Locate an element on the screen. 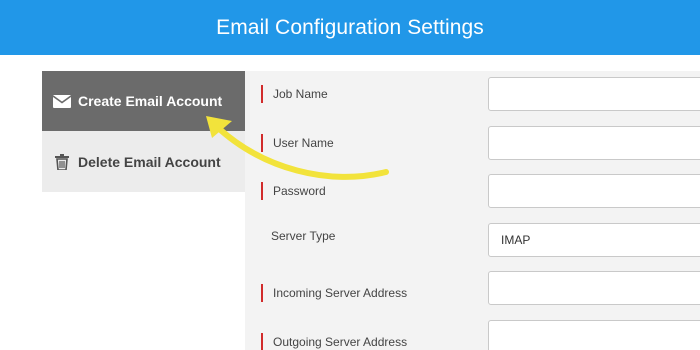 The height and width of the screenshot is (350, 700). server-type-select: IMAP is located at coordinates (594, 240).